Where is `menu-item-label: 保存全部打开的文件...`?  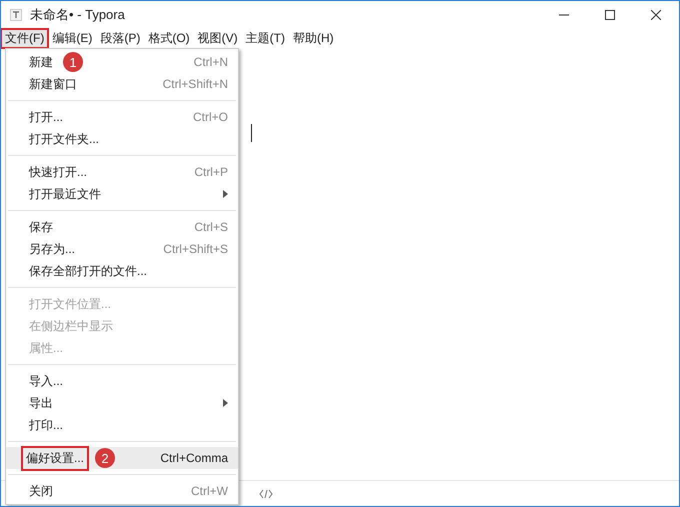 menu-item-label: 保存全部打开的文件... is located at coordinates (88, 271).